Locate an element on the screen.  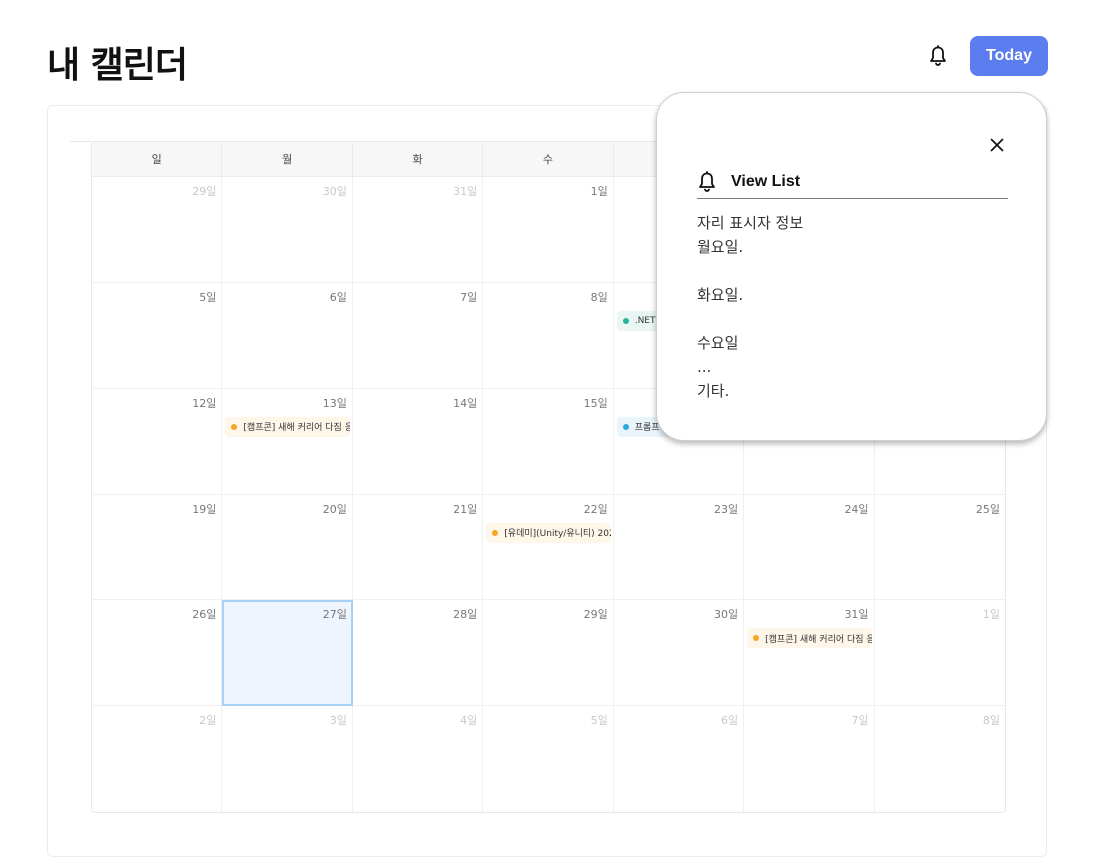
day-number: 26일 is located at coordinates (204, 615).